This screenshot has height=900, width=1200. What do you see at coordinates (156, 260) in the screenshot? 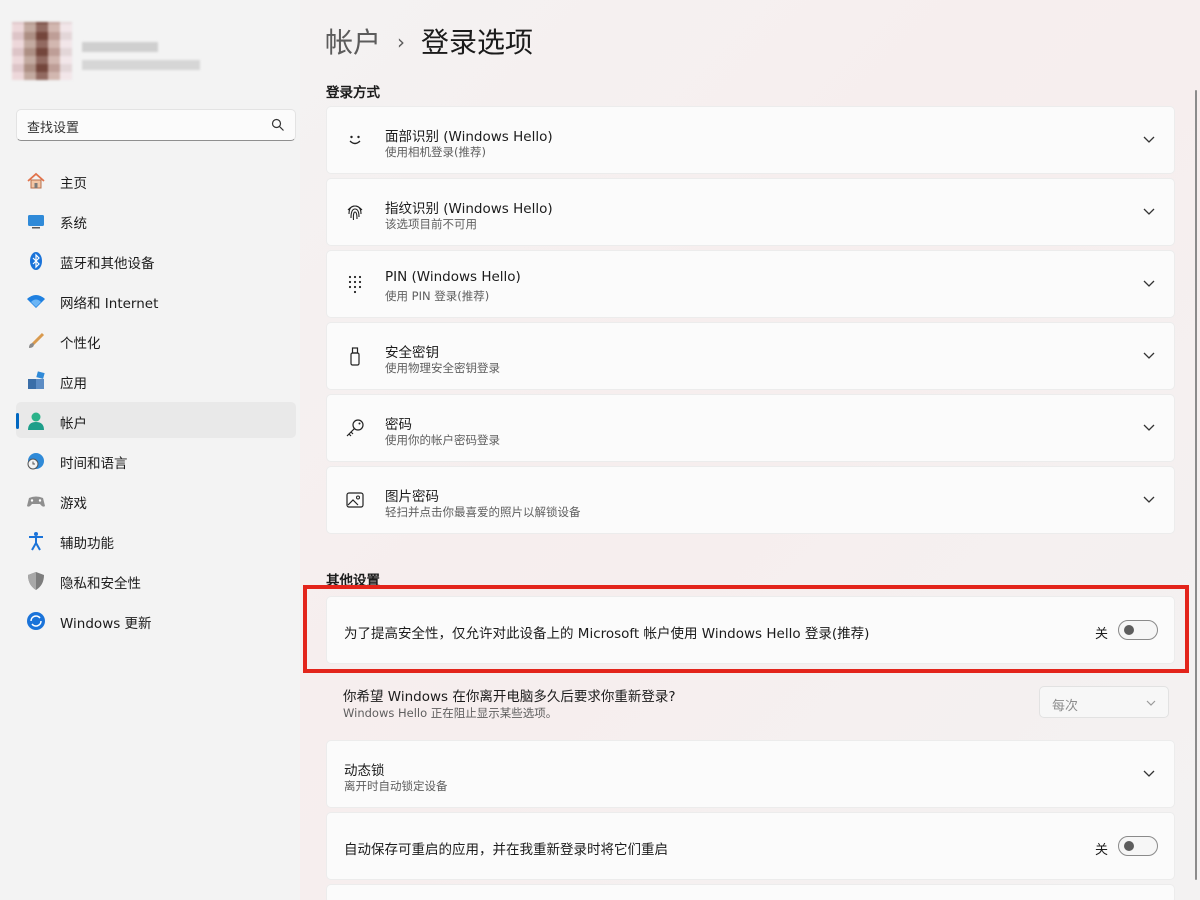
I see `sidebar-item-bluetooth: 蓝牙和其他设备` at bounding box center [156, 260].